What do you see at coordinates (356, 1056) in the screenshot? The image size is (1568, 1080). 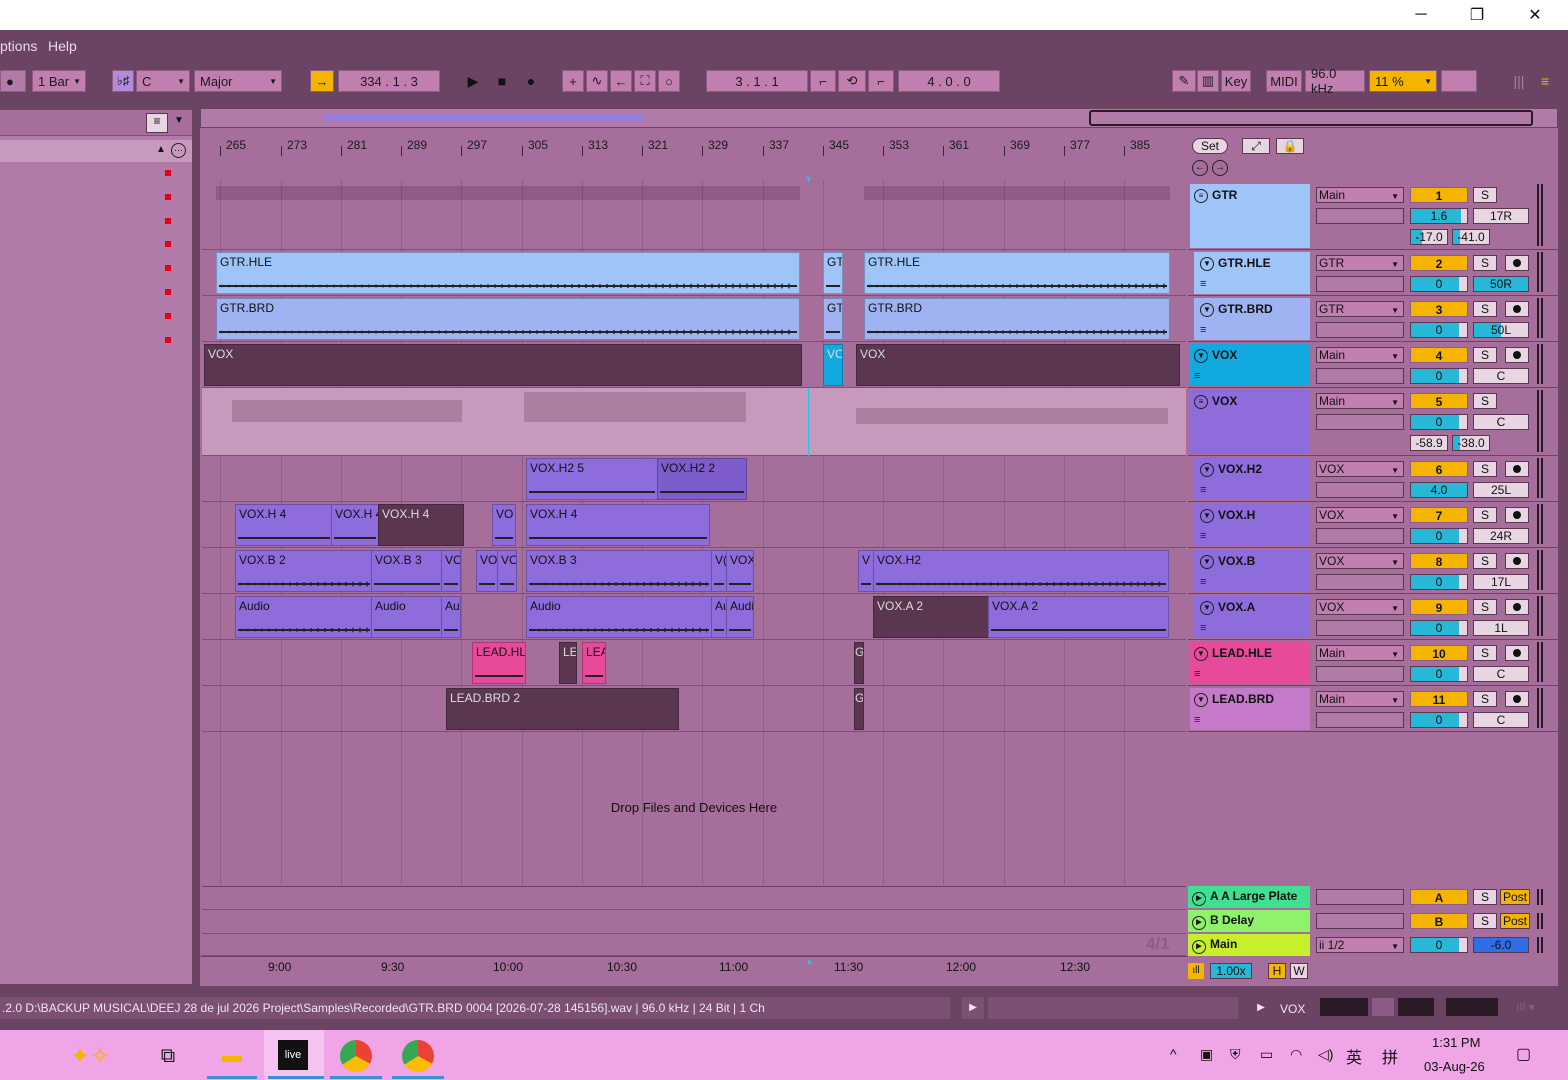 I see `chrome-icon` at bounding box center [356, 1056].